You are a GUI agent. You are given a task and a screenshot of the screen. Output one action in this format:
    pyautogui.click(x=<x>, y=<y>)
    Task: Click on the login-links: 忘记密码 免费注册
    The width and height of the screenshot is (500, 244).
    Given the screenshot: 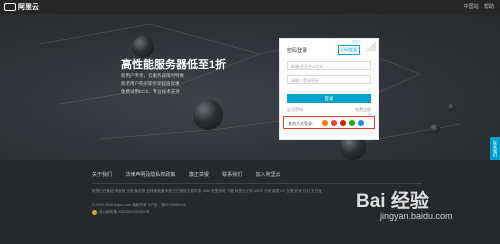 What is the action you would take?
    pyautogui.click(x=329, y=110)
    